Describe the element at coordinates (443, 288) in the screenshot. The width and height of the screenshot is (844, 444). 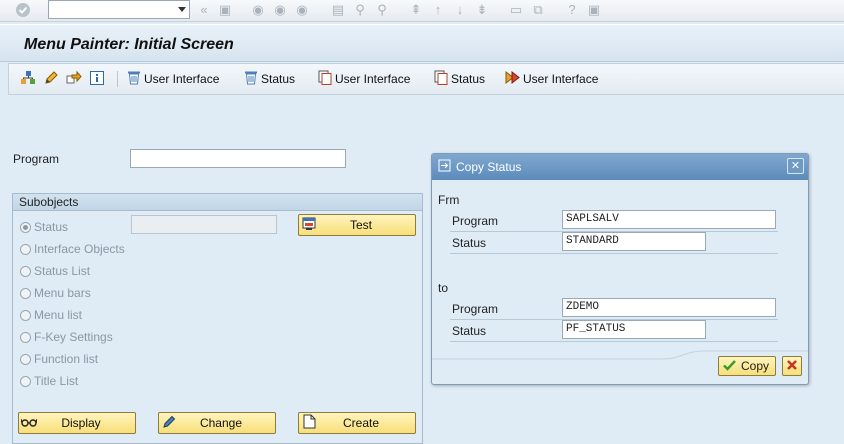
I see `to-label: to` at that location.